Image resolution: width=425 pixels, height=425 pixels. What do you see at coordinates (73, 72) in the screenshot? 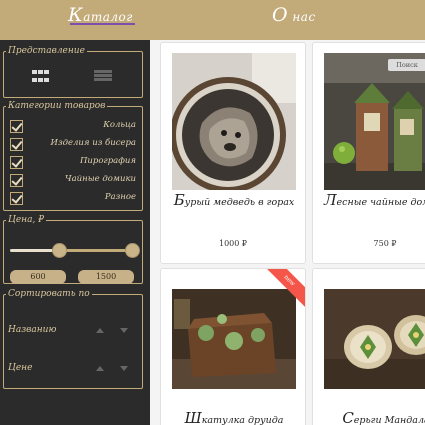
I see `view-panel: Представление` at bounding box center [73, 72].